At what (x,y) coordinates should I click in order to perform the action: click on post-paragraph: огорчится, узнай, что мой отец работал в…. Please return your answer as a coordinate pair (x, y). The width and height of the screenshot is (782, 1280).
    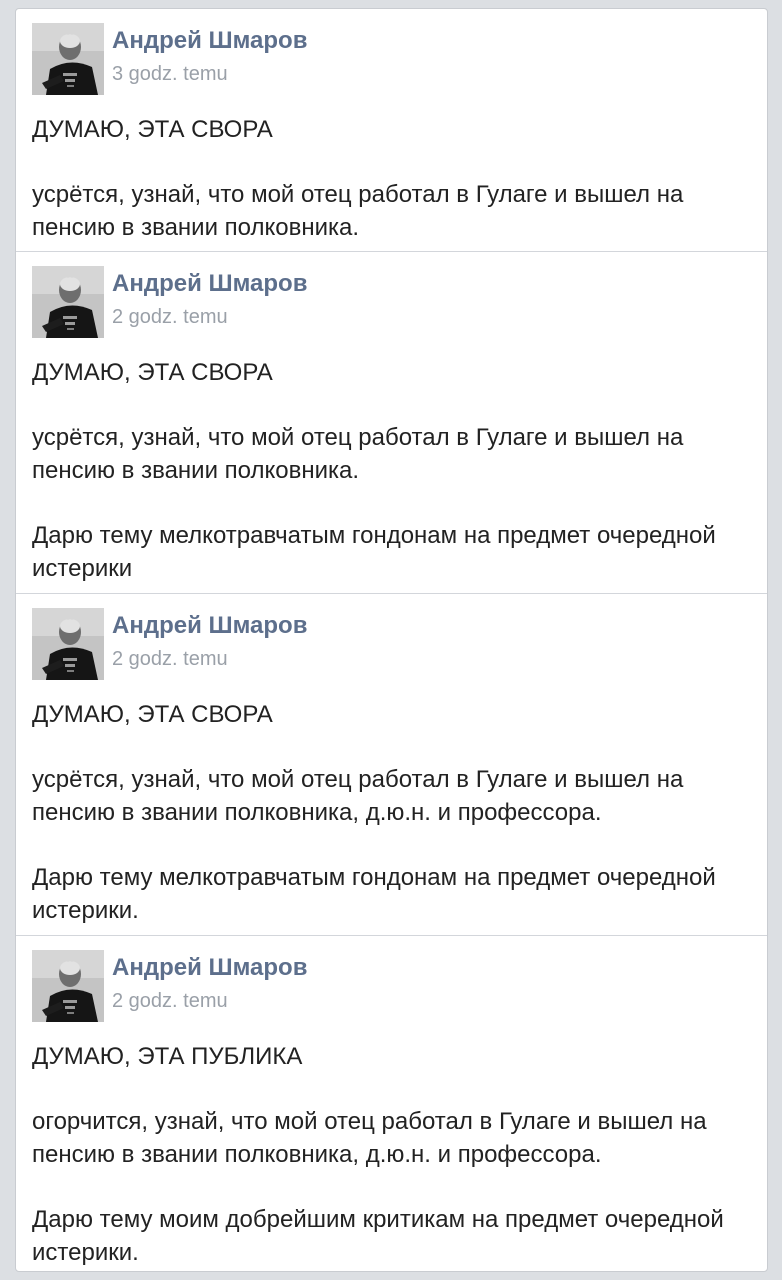
    Looking at the image, I should click on (369, 1138).